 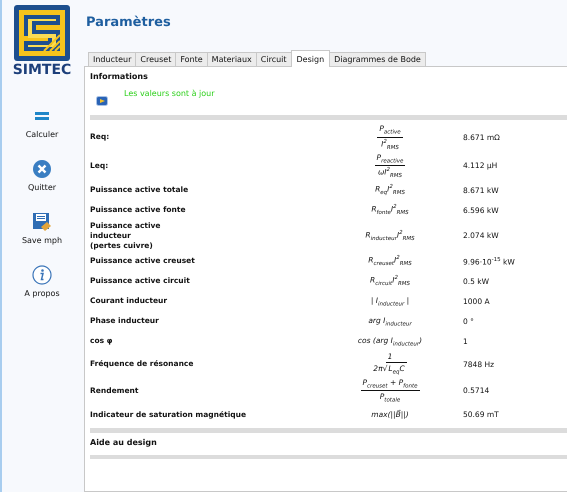 I want to click on logo-icon, so click(x=42, y=33).